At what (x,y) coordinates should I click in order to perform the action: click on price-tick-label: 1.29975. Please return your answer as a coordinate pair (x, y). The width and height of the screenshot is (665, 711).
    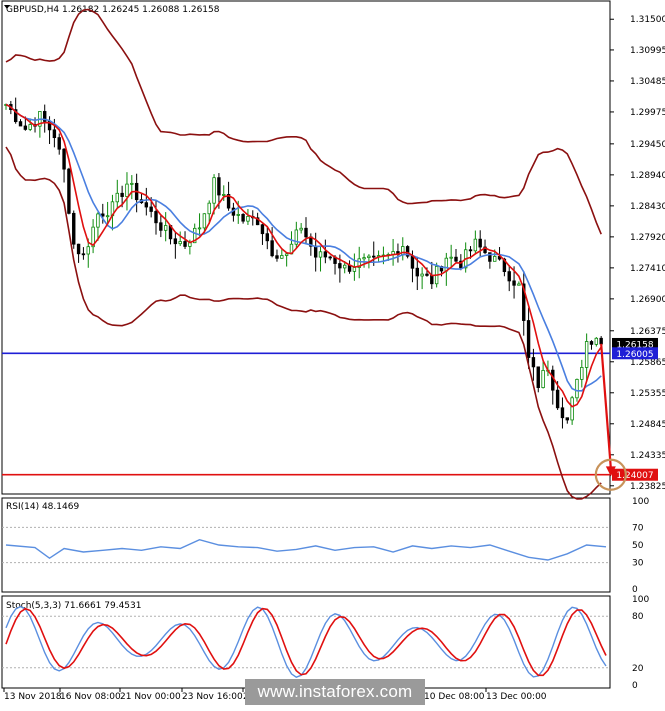
    Looking at the image, I should click on (647, 113).